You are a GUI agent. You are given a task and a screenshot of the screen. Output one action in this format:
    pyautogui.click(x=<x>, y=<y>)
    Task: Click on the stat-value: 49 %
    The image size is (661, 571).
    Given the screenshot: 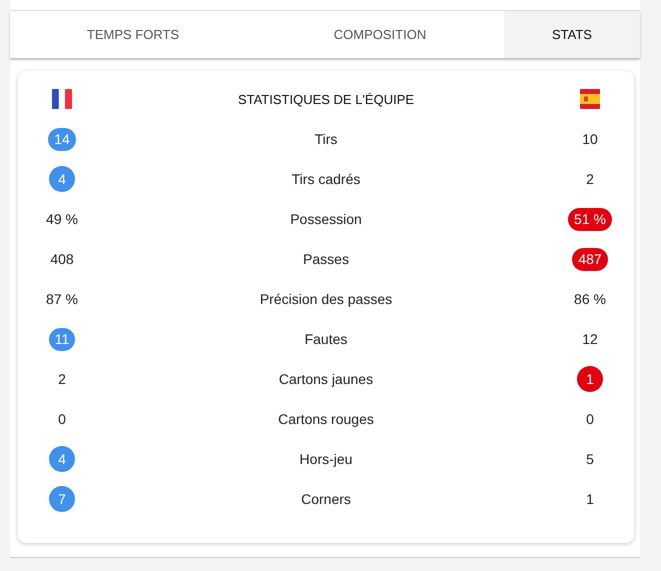 What is the action you would take?
    pyautogui.click(x=62, y=219)
    